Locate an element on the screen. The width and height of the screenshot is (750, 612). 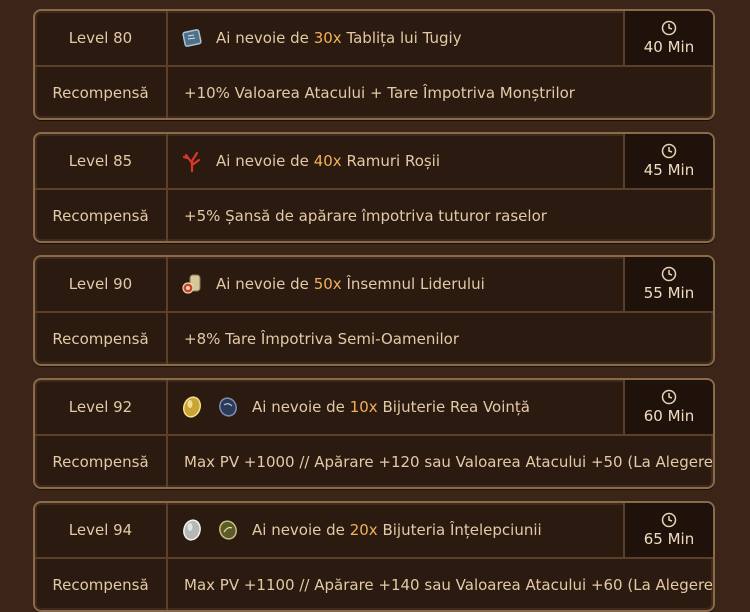
duration-text: 45 Min is located at coordinates (669, 170).